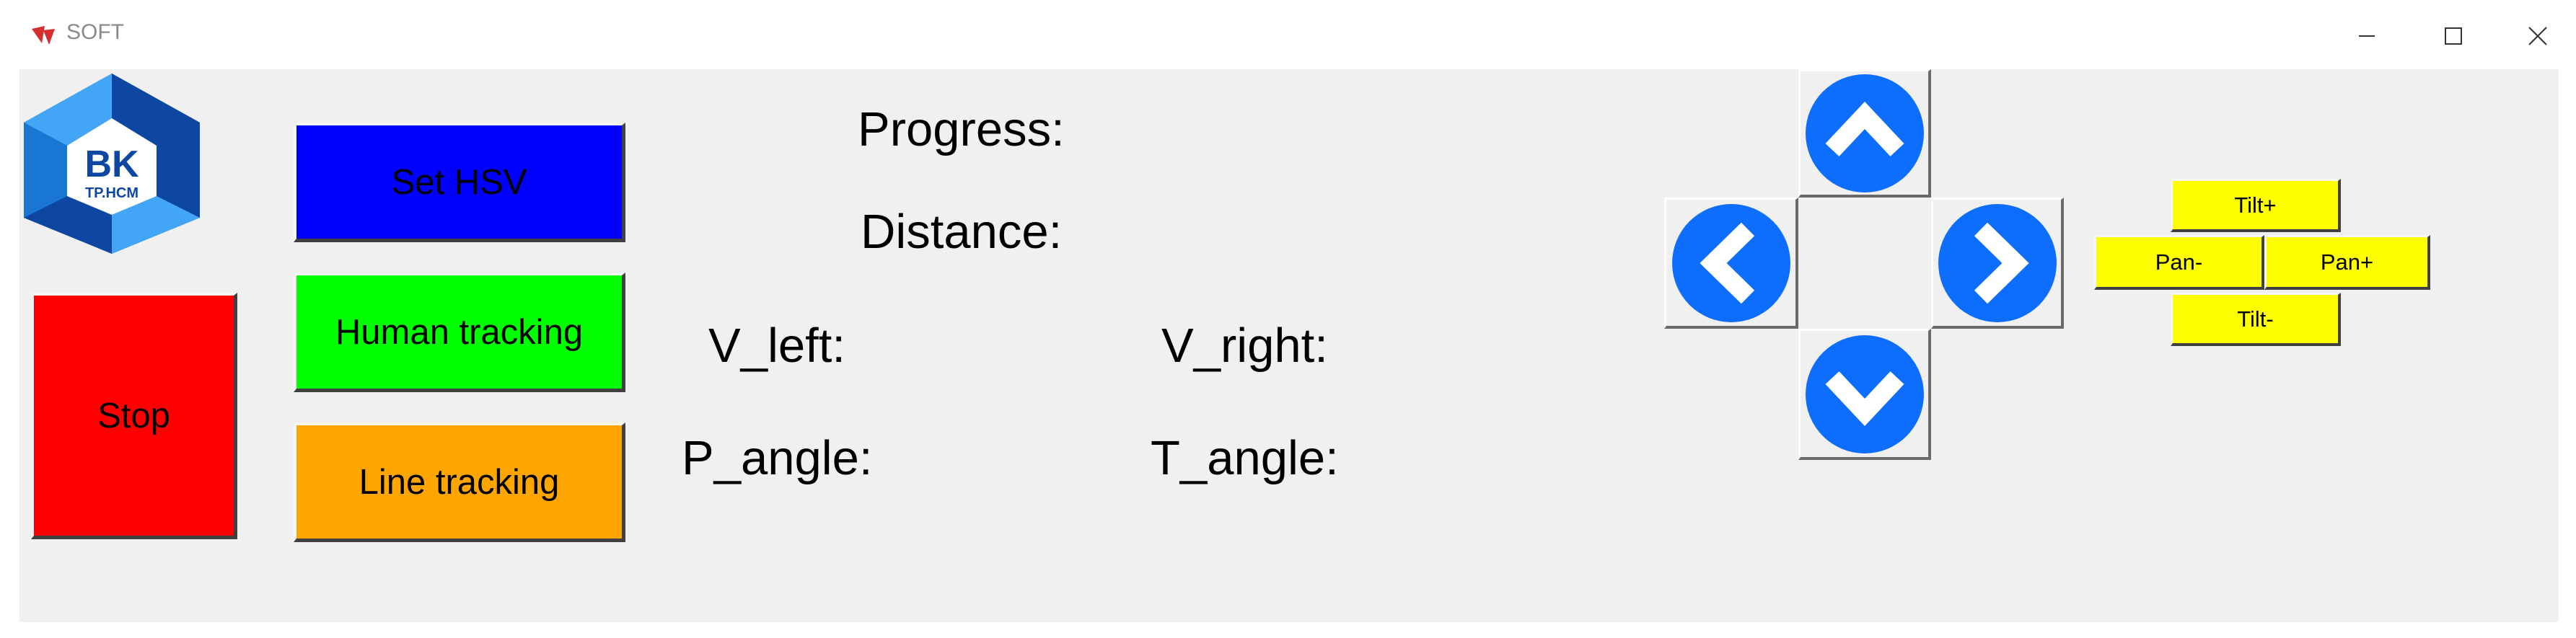 The width and height of the screenshot is (2576, 638). I want to click on bk-logo: BK TP.HCM, so click(111, 164).